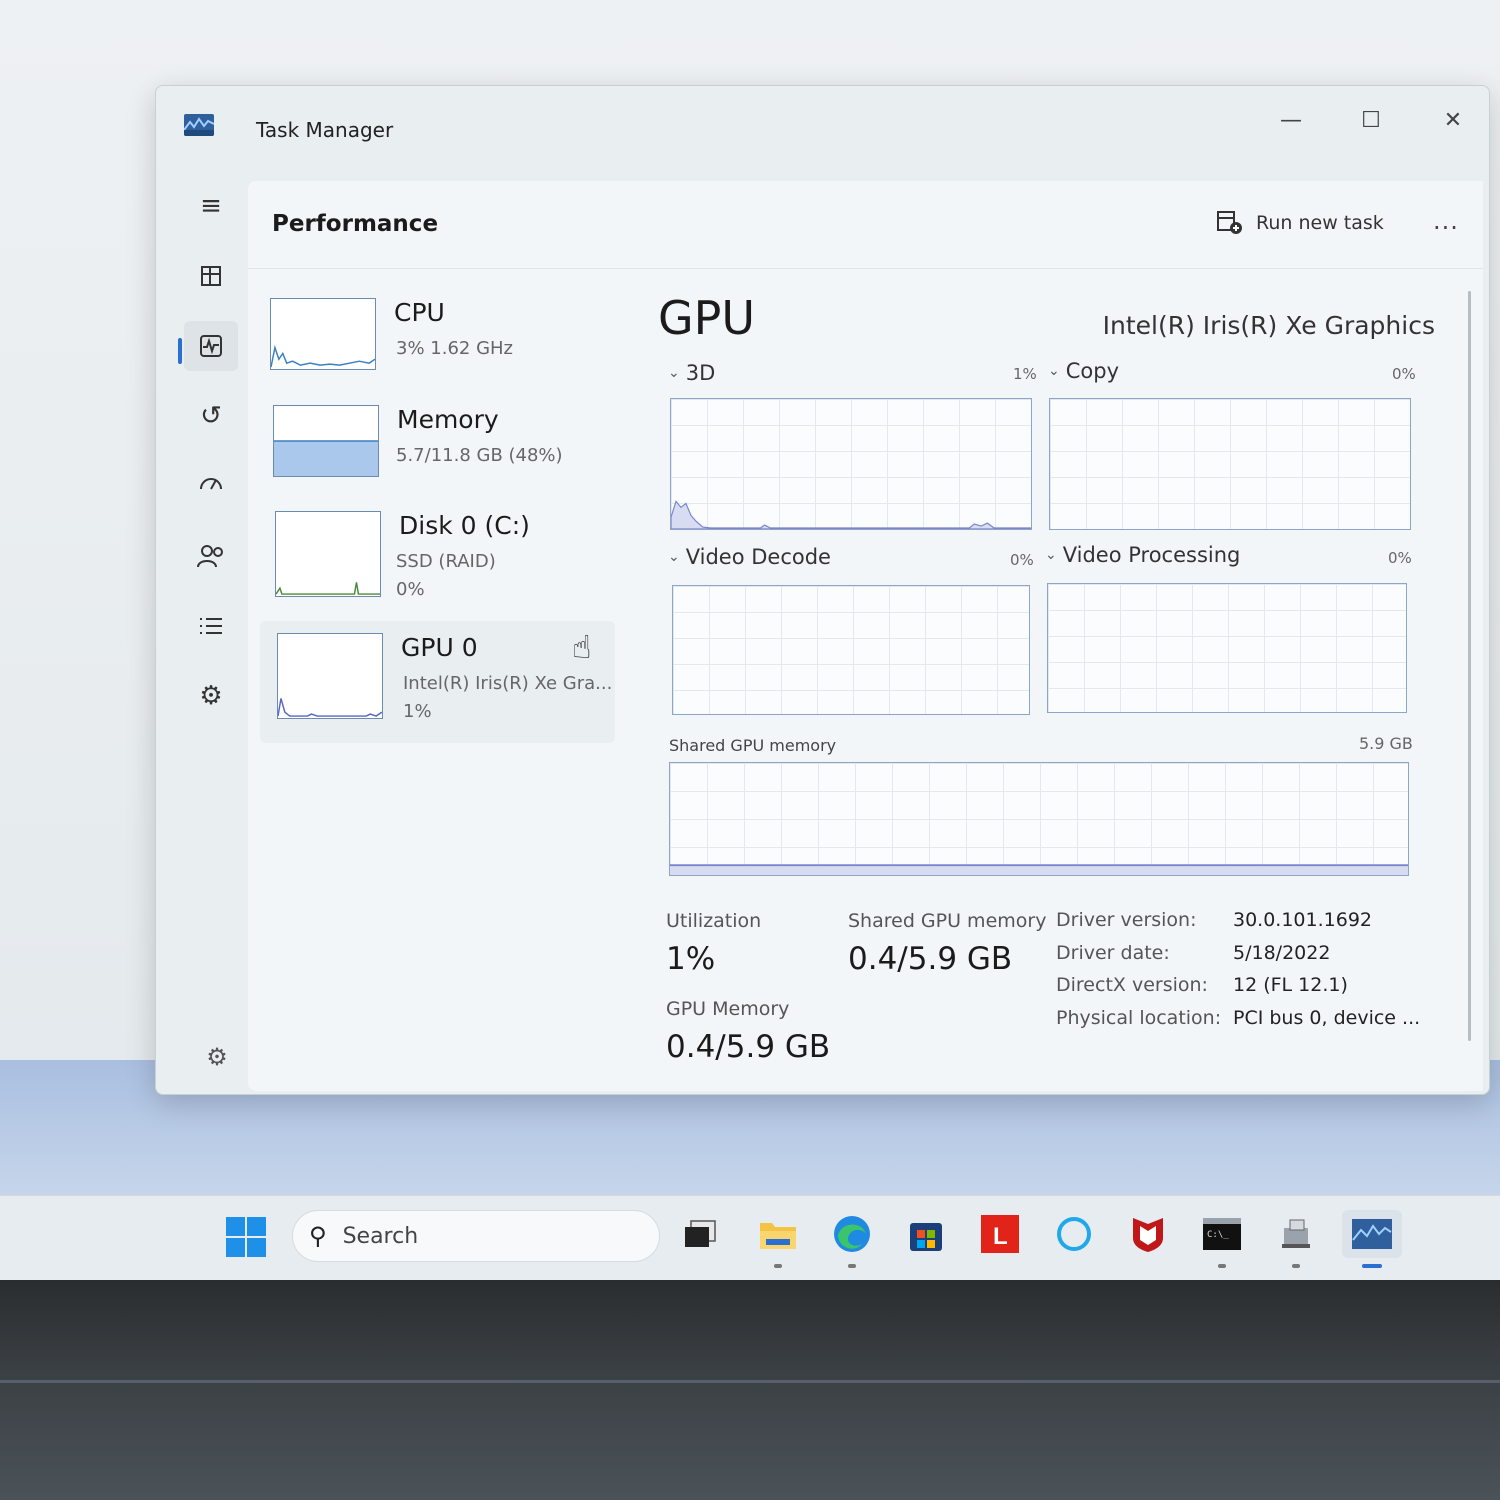  Describe the element at coordinates (1139, 1018) in the screenshot. I see `physical-location-key: Physical location:` at that location.